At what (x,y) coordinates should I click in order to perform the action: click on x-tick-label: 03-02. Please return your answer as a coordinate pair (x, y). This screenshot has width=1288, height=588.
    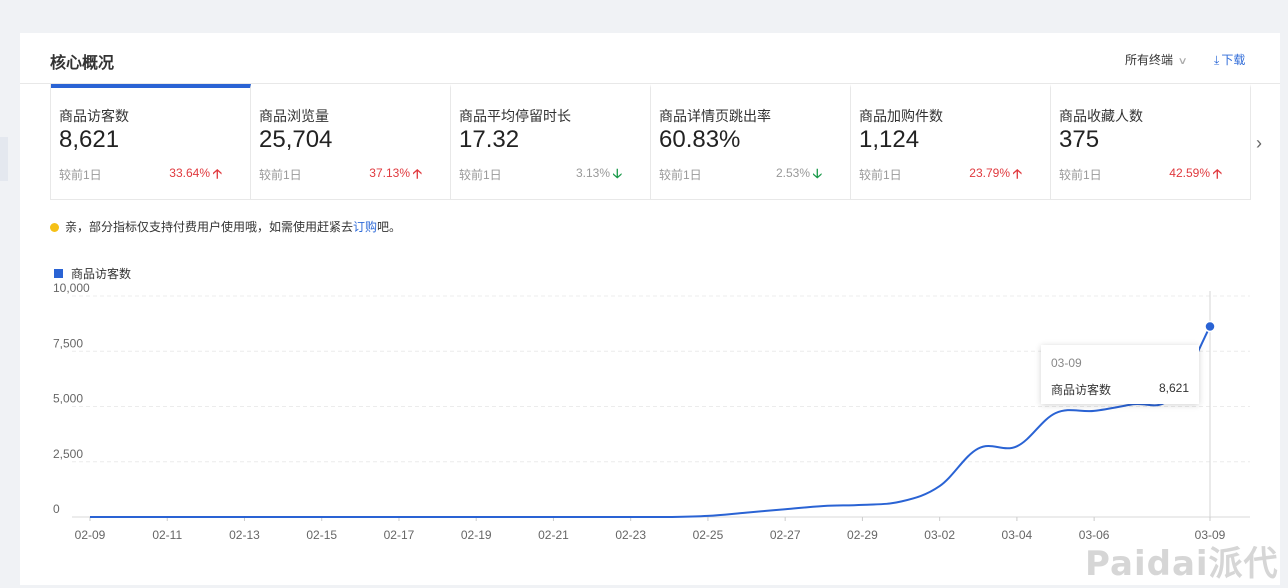
    Looking at the image, I should click on (939, 535).